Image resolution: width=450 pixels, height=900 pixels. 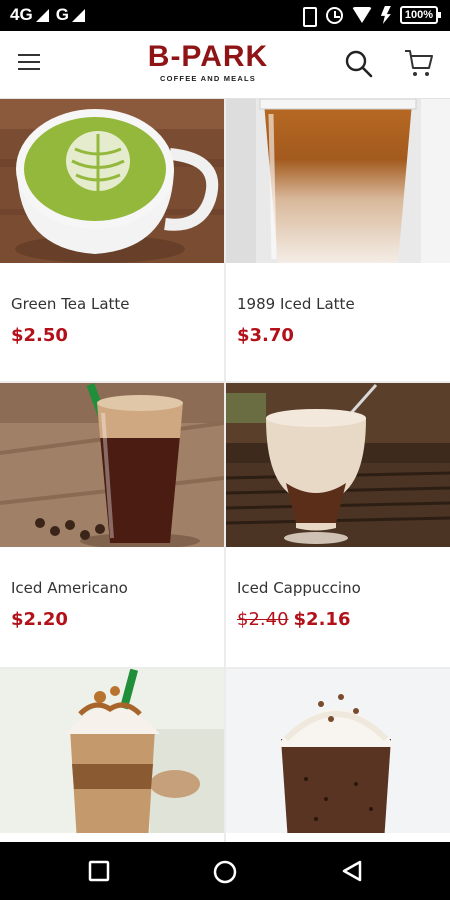 I want to click on recents-button, so click(x=99, y=873).